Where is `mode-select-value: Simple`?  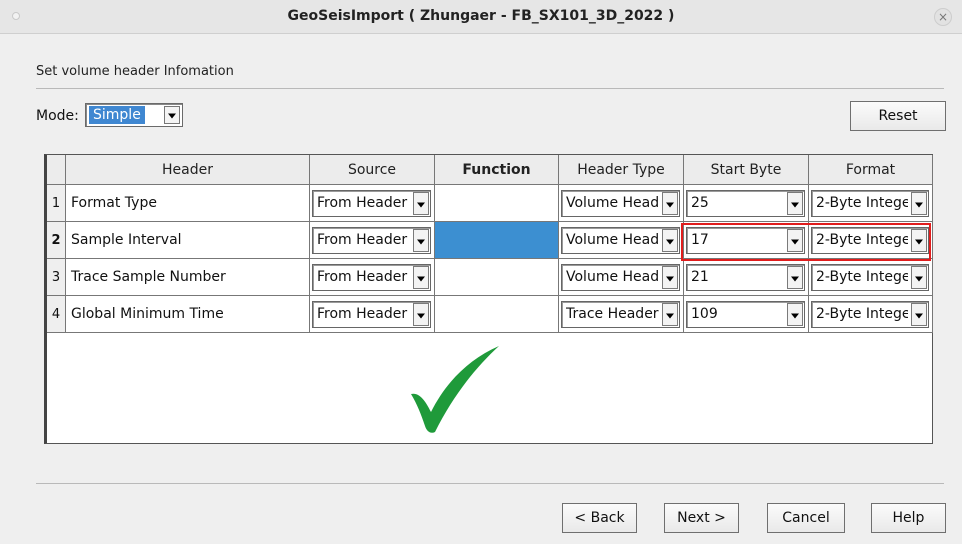 mode-select-value: Simple is located at coordinates (117, 115).